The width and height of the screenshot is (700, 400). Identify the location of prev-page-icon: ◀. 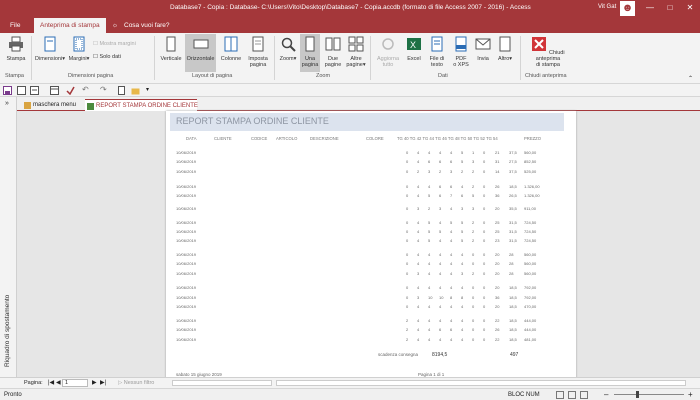
(58, 382).